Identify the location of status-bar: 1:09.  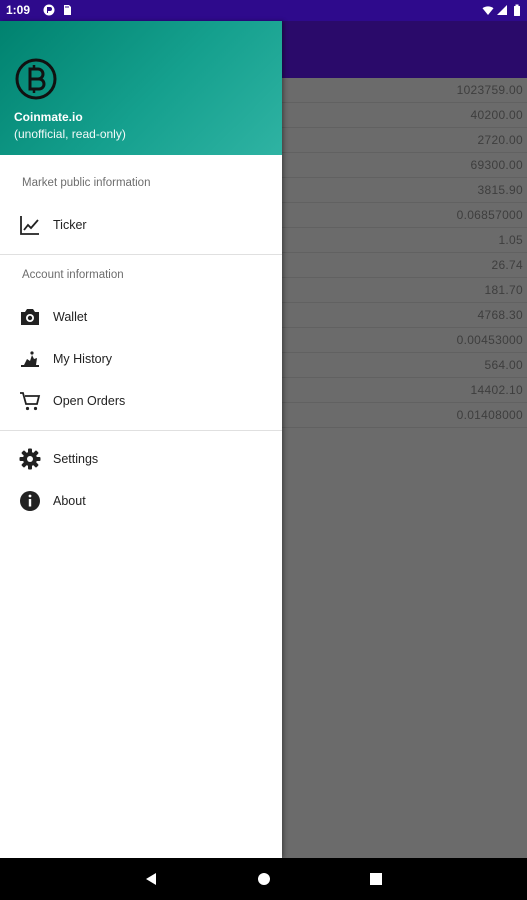
(263, 10).